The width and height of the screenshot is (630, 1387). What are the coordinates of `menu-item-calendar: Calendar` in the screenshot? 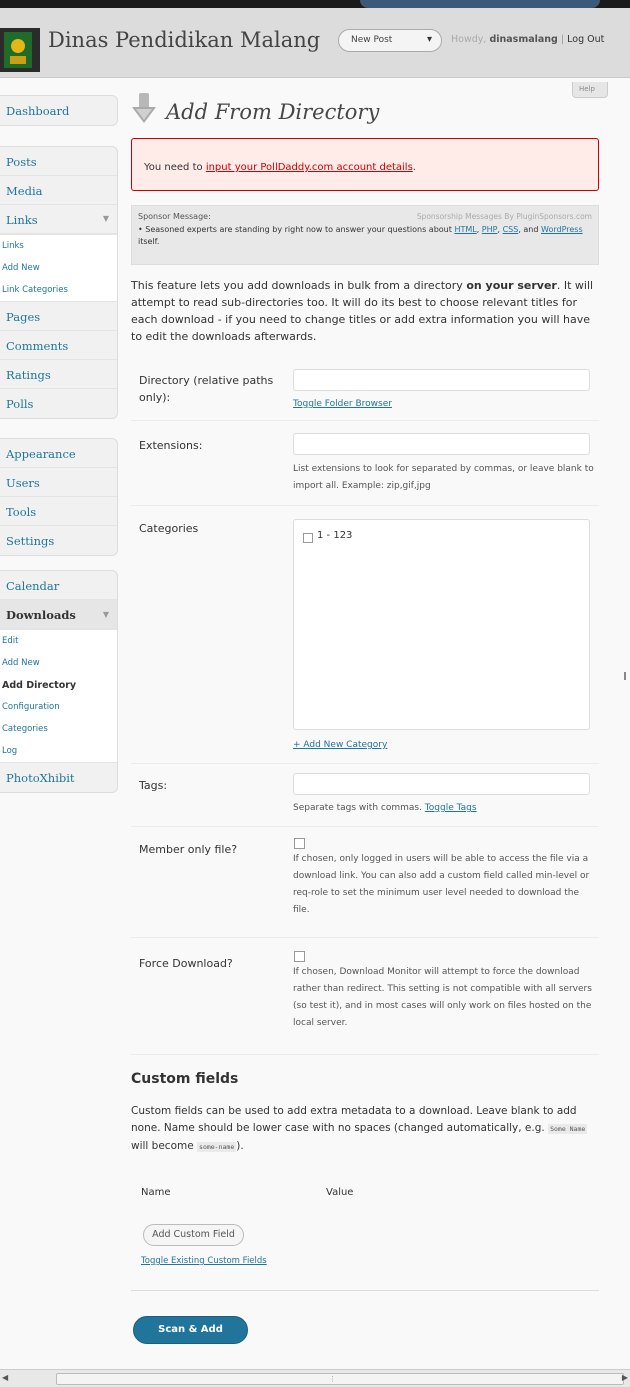 It's located at (58, 585).